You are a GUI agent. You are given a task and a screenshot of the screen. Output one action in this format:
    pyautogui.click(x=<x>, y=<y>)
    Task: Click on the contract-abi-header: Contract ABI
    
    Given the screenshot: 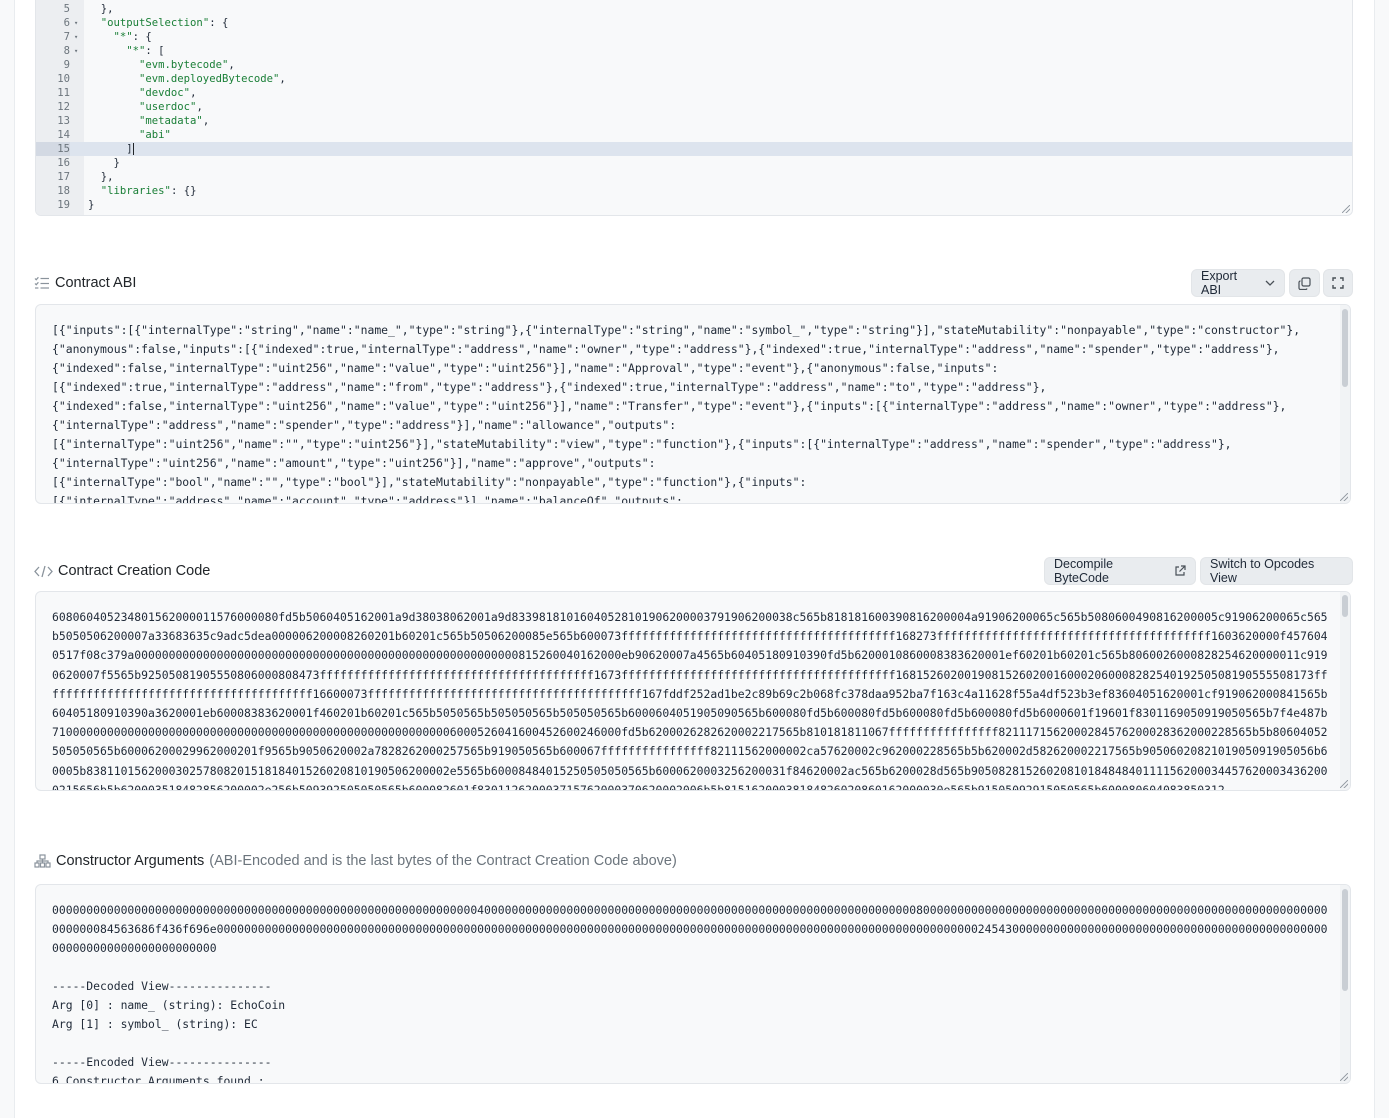 What is the action you would take?
    pyautogui.click(x=85, y=283)
    